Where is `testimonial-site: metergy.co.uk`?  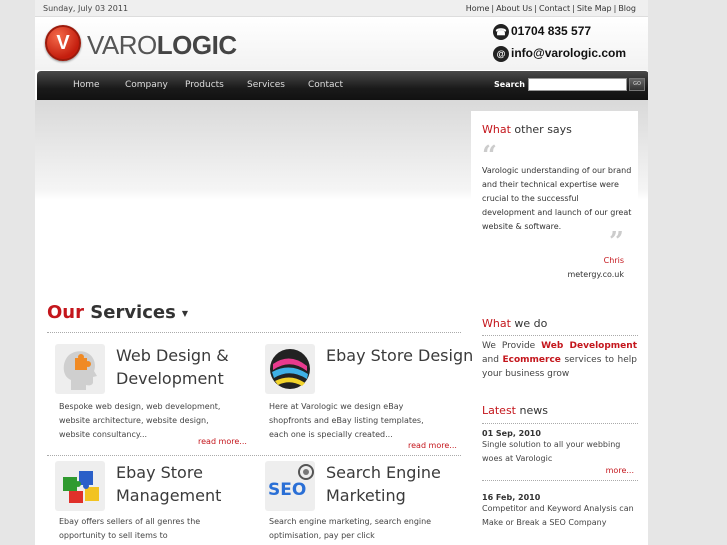
testimonial-site: metergy.co.uk is located at coordinates (595, 274).